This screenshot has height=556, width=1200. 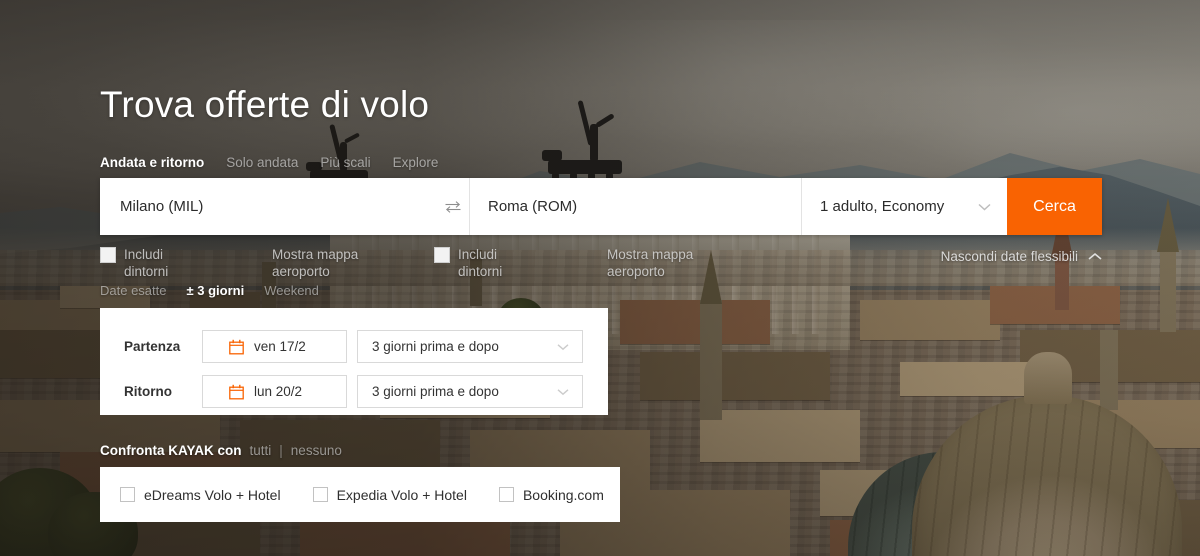 I want to click on swap-airports-button, so click(x=453, y=206).